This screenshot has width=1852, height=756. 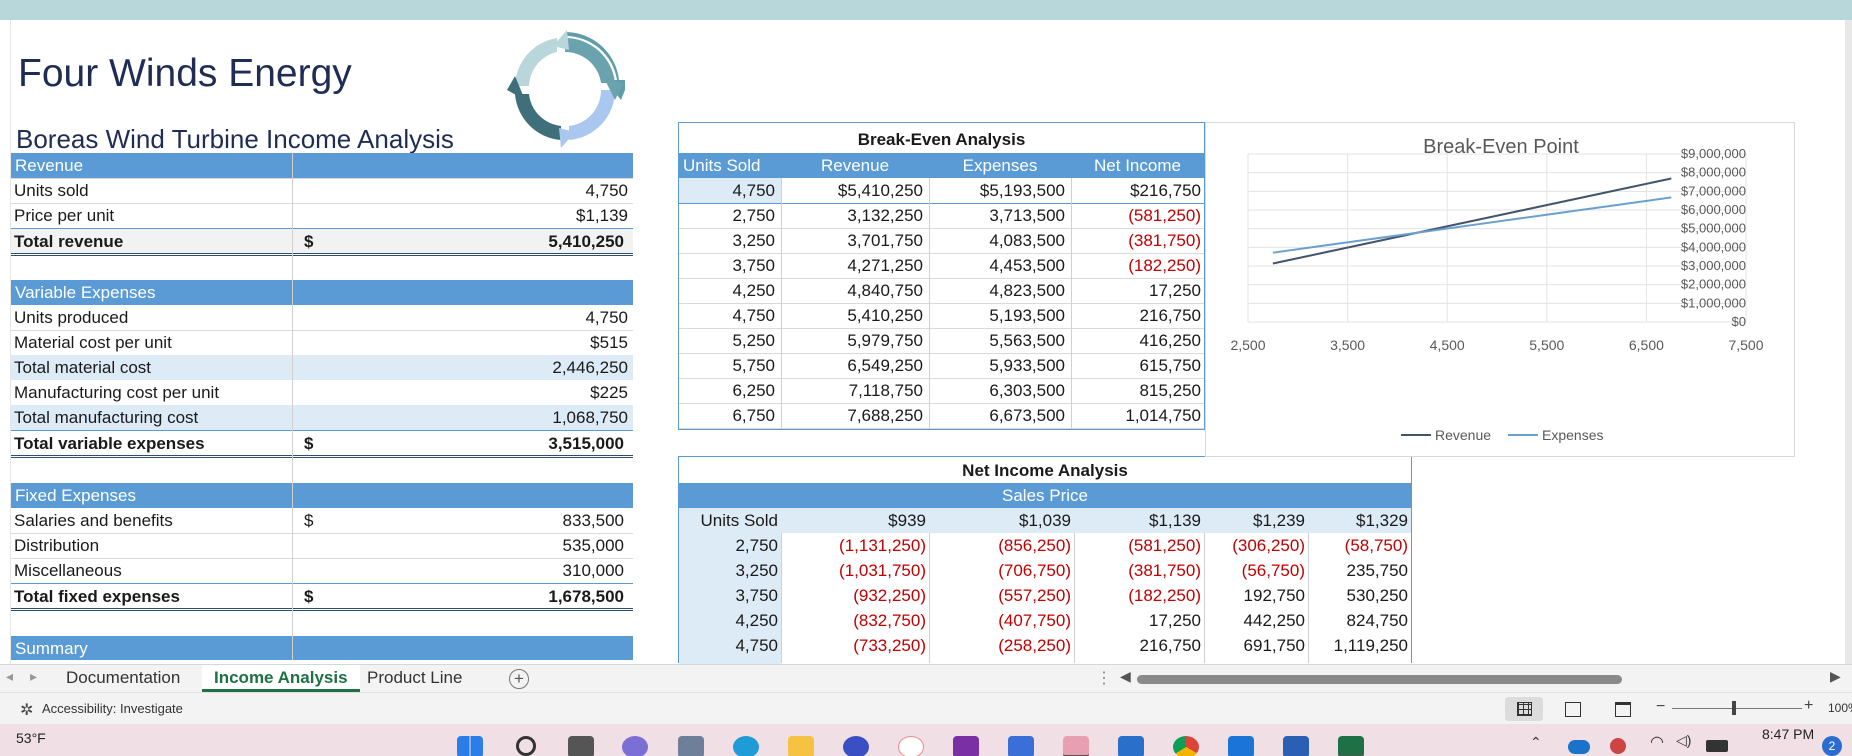 What do you see at coordinates (26, 710) in the screenshot?
I see `accessibility-icon: ✲` at bounding box center [26, 710].